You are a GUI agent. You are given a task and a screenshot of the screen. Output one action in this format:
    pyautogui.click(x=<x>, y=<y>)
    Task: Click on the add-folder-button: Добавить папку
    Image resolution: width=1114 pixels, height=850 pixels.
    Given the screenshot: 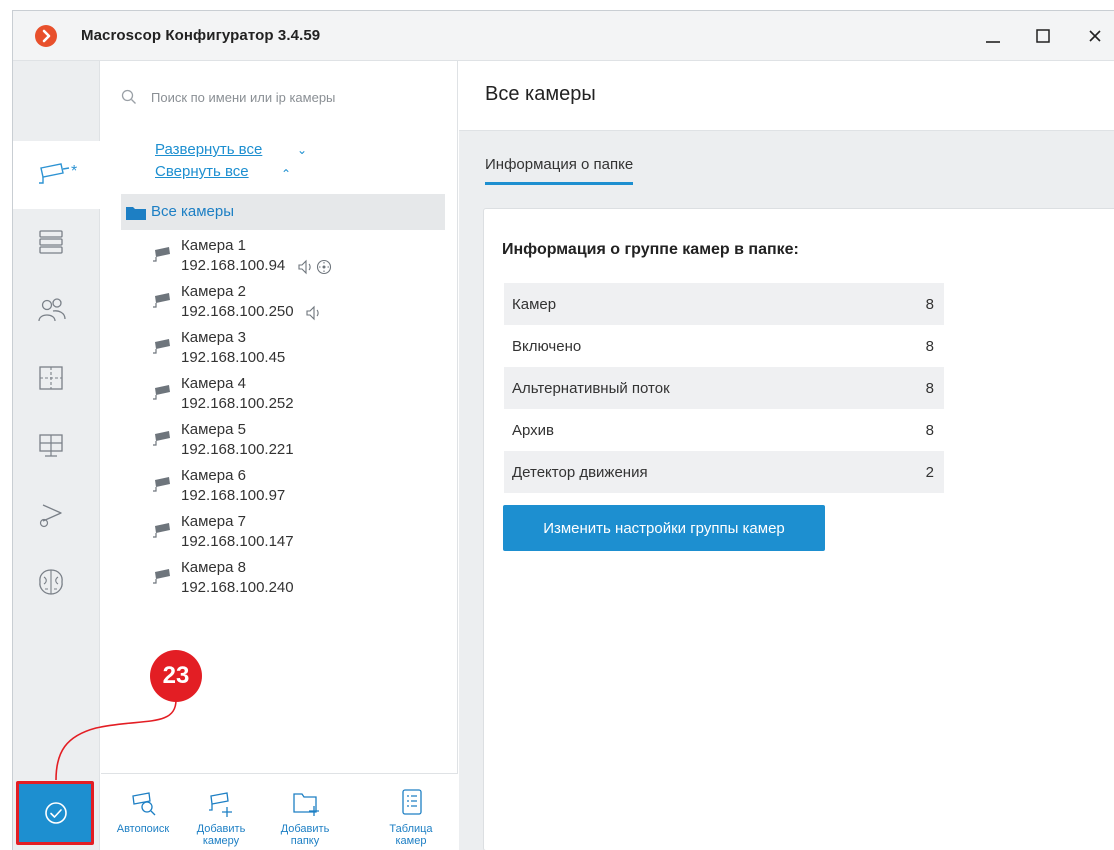 What is the action you would take?
    pyautogui.click(x=305, y=812)
    